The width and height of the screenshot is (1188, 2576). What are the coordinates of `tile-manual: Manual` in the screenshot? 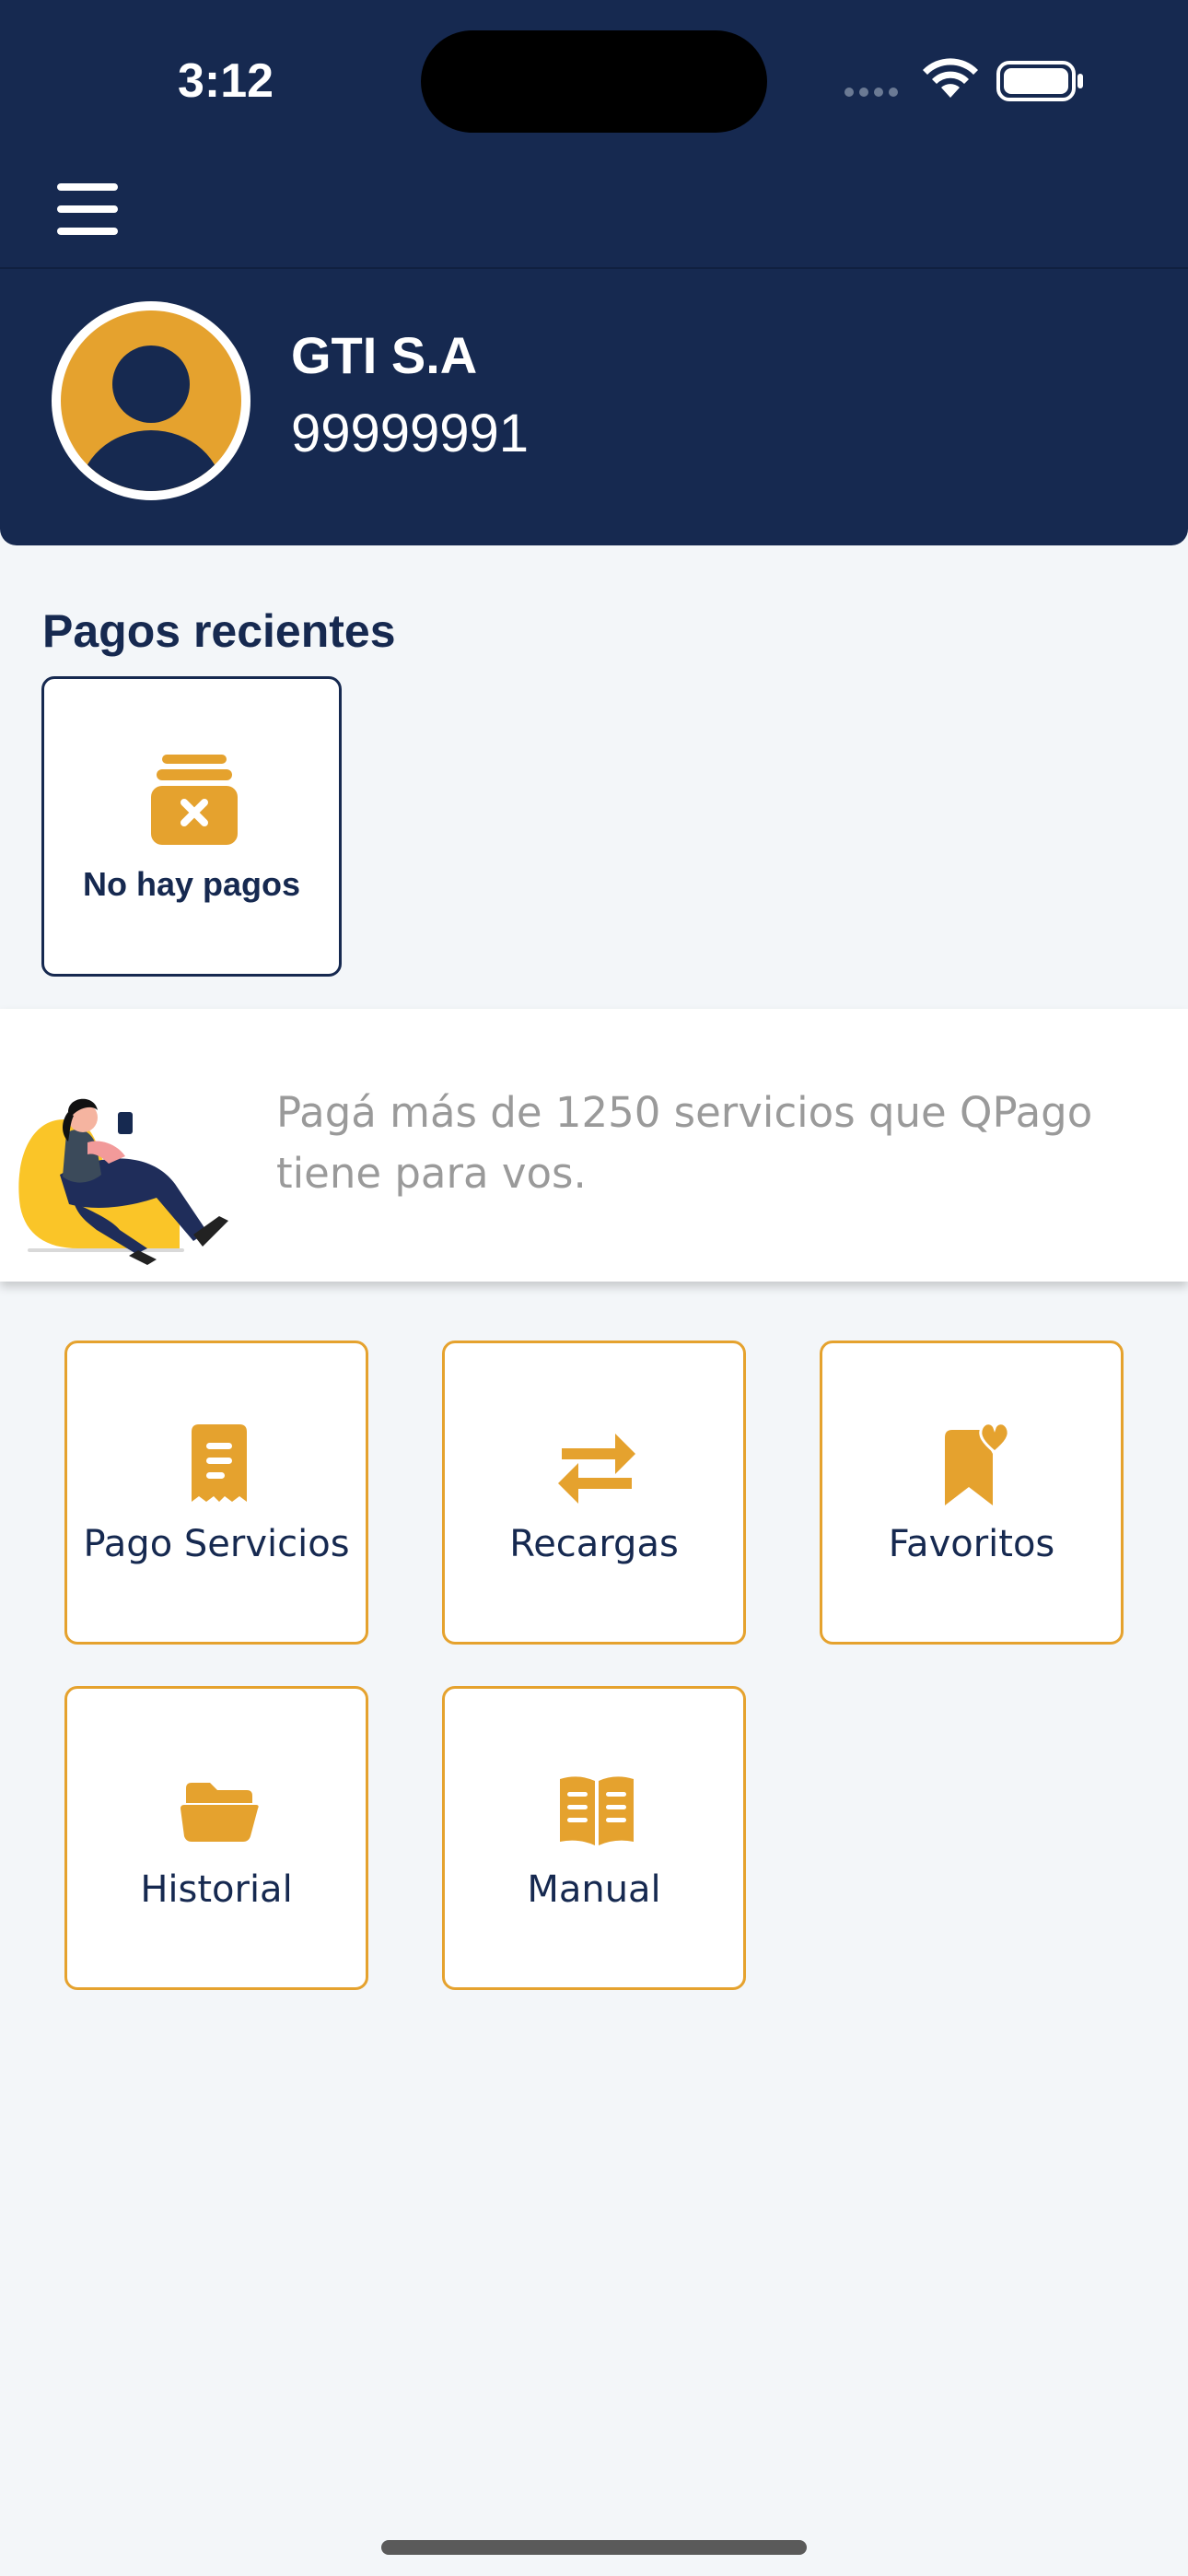 It's located at (594, 1838).